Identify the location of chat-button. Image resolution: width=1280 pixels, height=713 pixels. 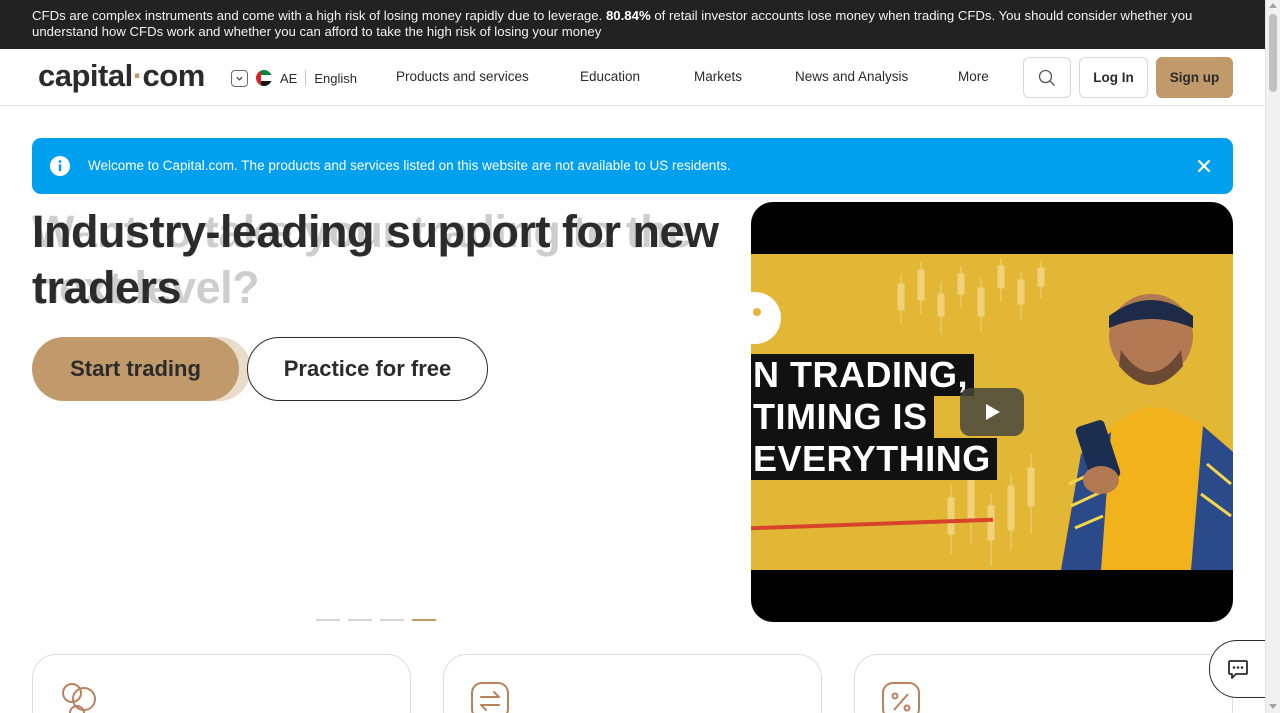
(1240, 669).